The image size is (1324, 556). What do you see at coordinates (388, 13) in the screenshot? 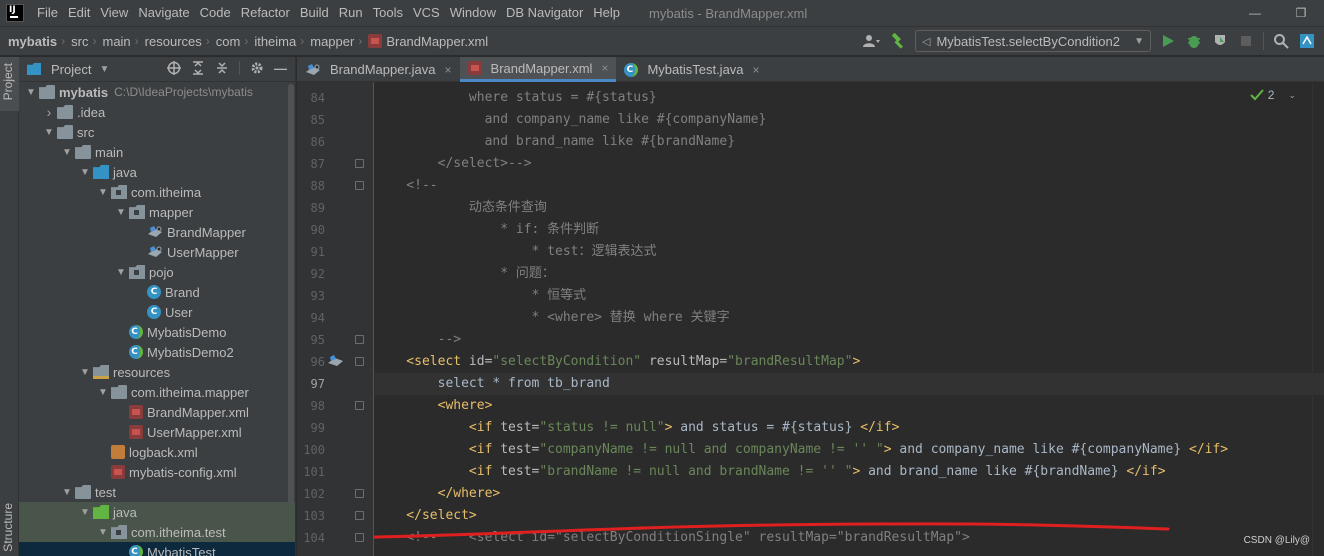
I see `menu-tools: Tools` at bounding box center [388, 13].